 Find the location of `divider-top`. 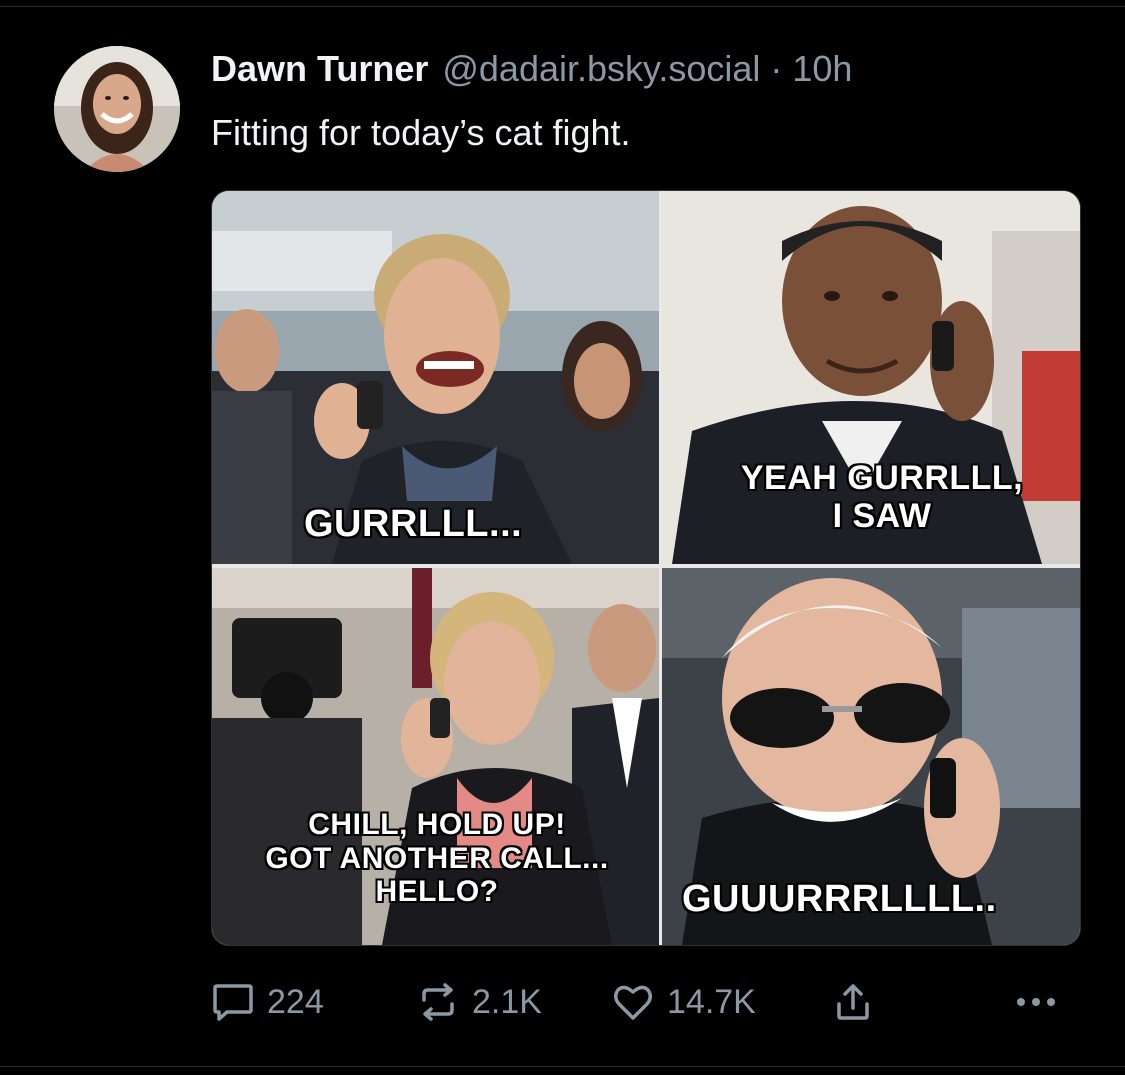

divider-top is located at coordinates (562, 6).